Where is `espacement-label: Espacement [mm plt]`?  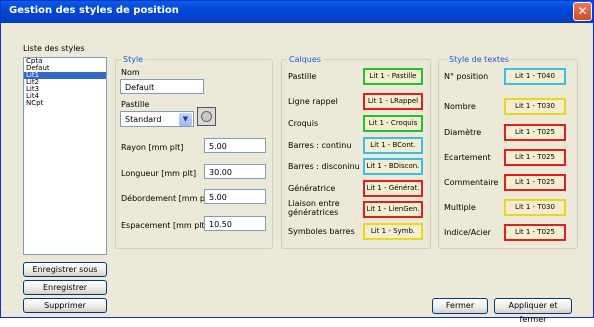
espacement-label: Espacement [mm plt] is located at coordinates (164, 225).